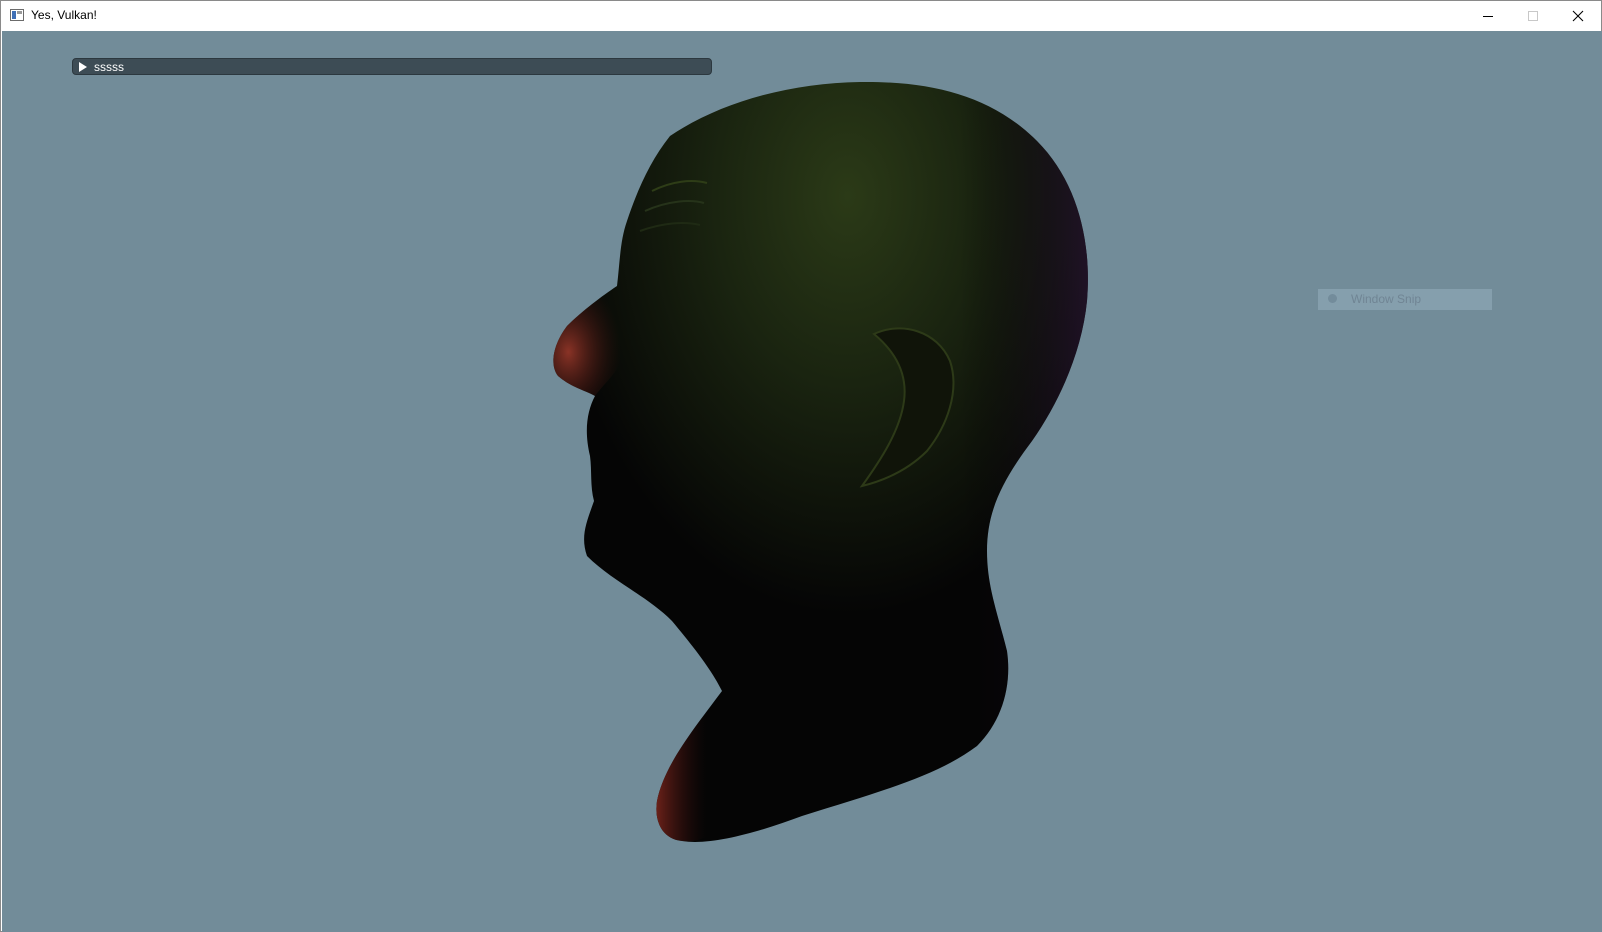 Image resolution: width=1602 pixels, height=932 pixels. I want to click on maximize-icon, so click(1533, 16).